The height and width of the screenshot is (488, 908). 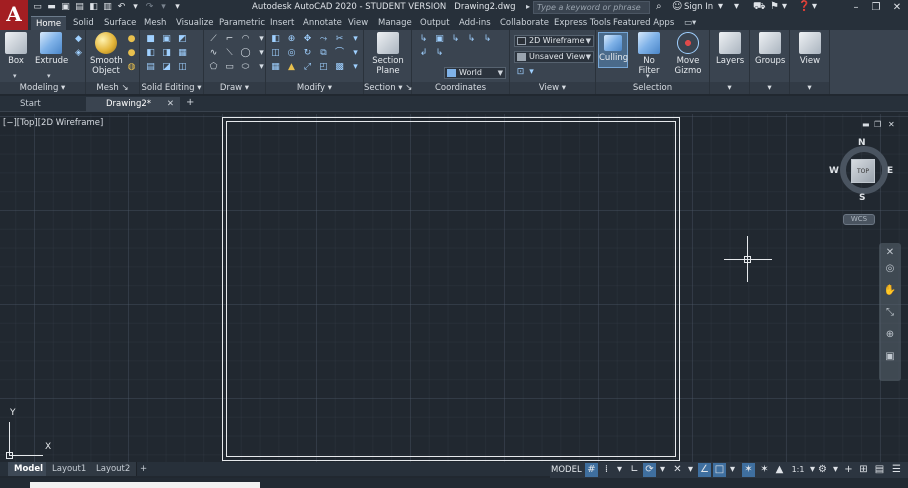 What do you see at coordinates (732, 470) in the screenshot?
I see `osnap-dropdown-icon: ▾` at bounding box center [732, 470].